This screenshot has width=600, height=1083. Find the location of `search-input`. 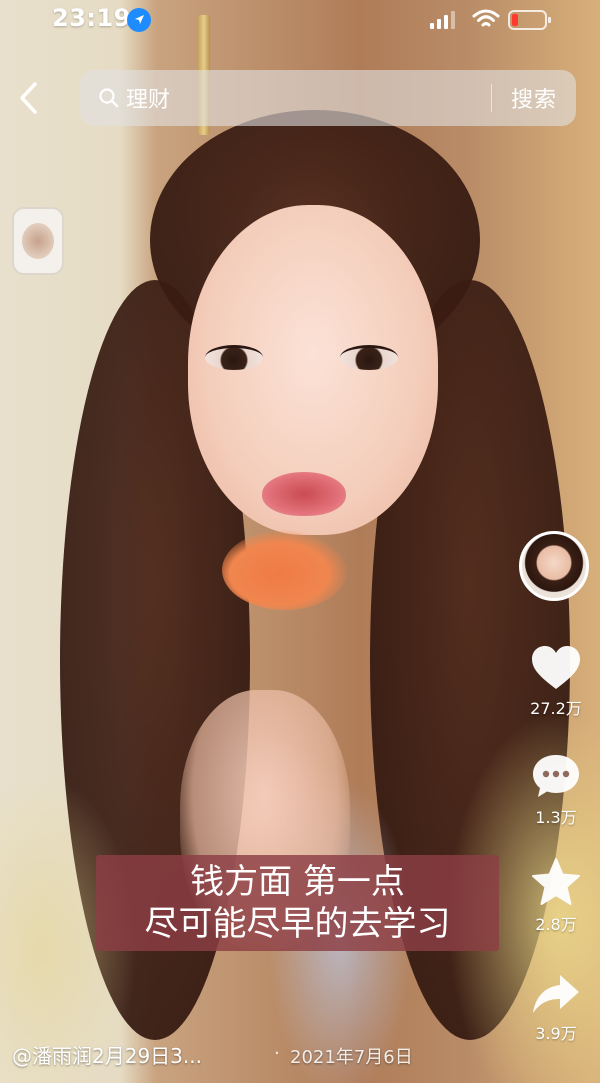

search-input is located at coordinates (308, 98).